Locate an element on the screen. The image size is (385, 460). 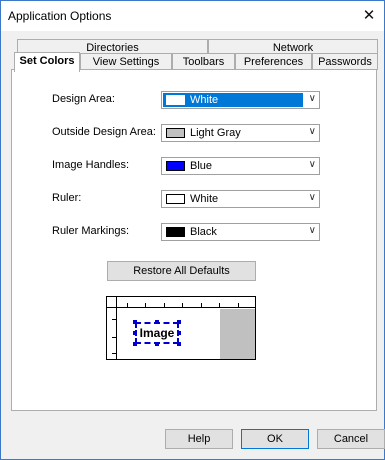
tab-set-colors: Set Colors is located at coordinates (47, 62).